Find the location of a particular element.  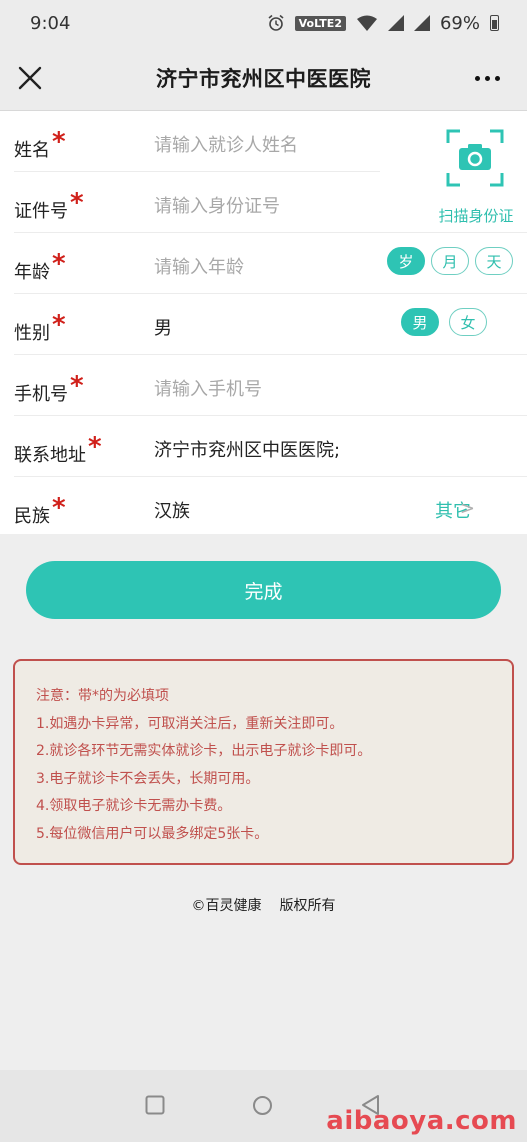

system-nav-bar: aibaoya.com is located at coordinates (263, 1106).